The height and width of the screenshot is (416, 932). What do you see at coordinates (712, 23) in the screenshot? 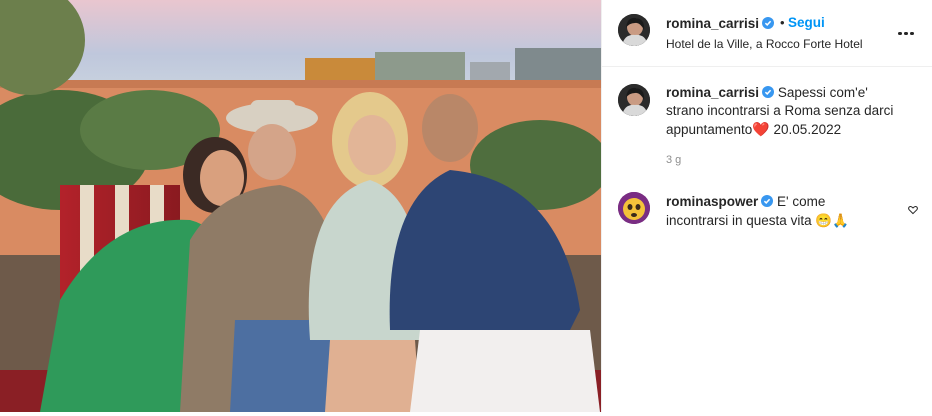
I see `author-username-text: romina_carrisi` at bounding box center [712, 23].